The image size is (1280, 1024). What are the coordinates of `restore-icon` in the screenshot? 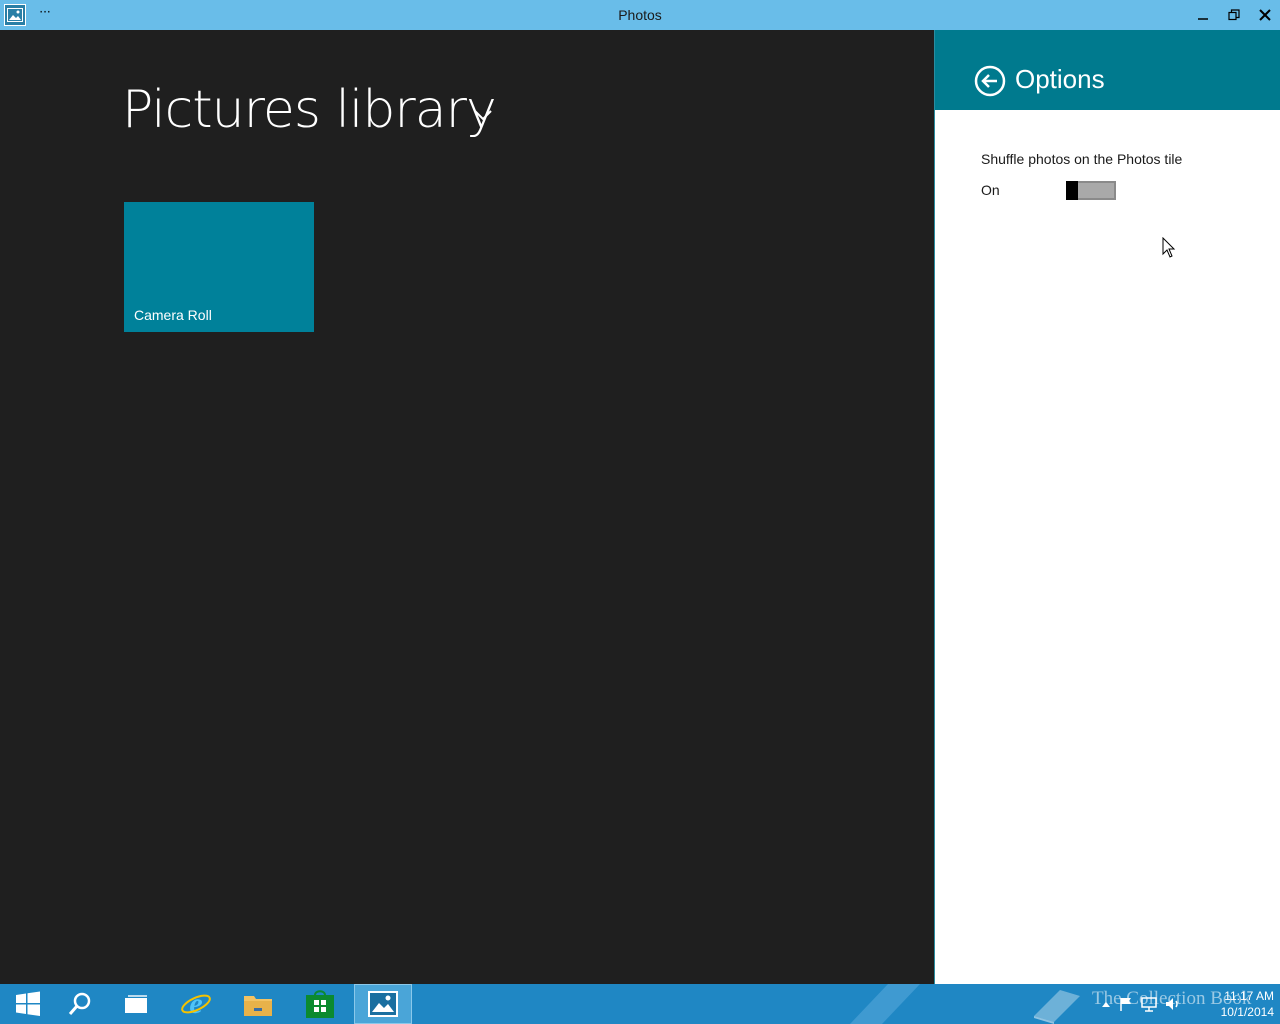 It's located at (1234, 15).